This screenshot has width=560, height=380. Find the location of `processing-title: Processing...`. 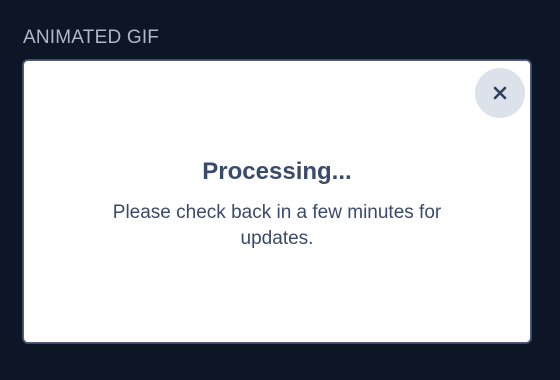

processing-title: Processing... is located at coordinates (277, 171).